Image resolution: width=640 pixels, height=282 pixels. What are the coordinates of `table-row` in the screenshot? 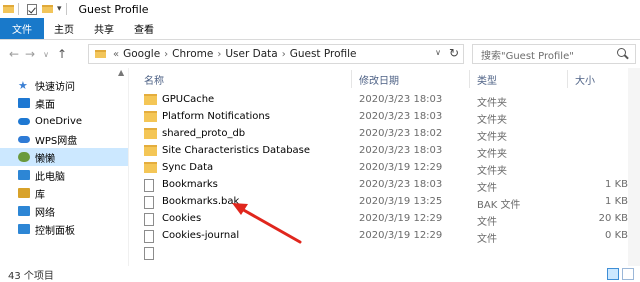 It's located at (386, 253).